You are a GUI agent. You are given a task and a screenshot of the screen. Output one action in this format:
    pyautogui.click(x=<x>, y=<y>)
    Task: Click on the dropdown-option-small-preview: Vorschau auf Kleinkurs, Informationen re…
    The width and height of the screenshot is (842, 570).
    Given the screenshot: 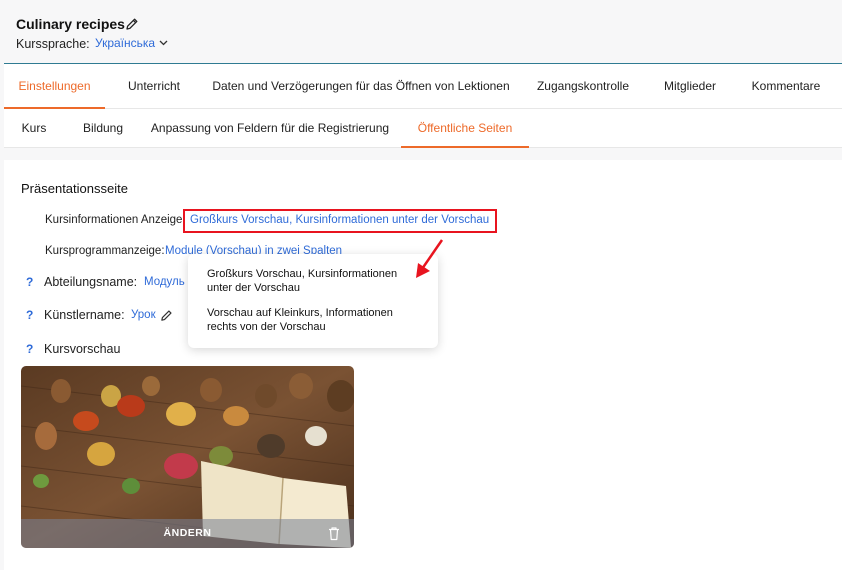 What is the action you would take?
    pyautogui.click(x=312, y=320)
    